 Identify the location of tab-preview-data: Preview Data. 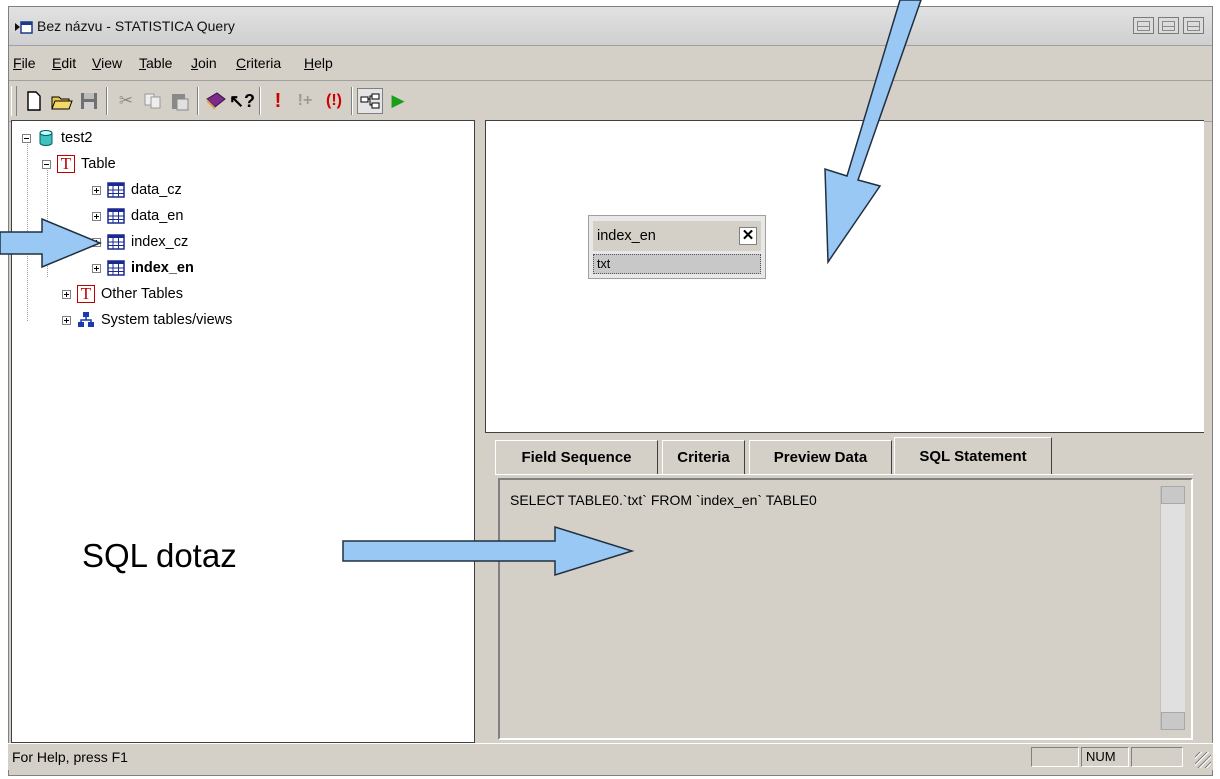
(820, 457).